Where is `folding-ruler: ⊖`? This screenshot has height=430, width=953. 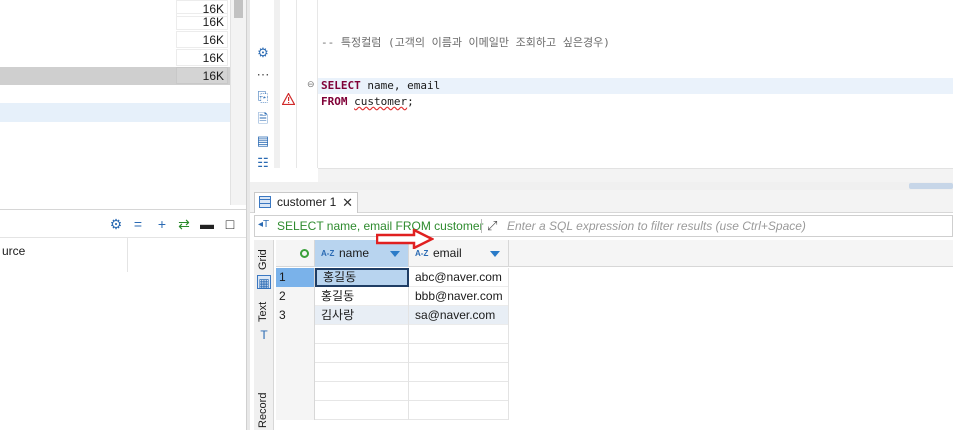 folding-ruler: ⊖ is located at coordinates (307, 84).